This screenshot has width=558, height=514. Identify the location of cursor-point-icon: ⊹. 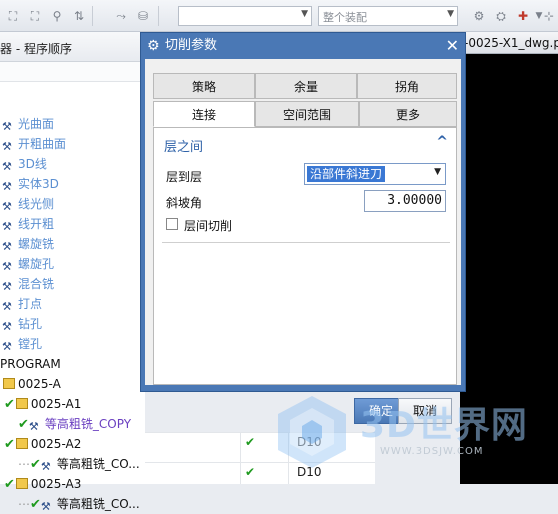
(549, 16).